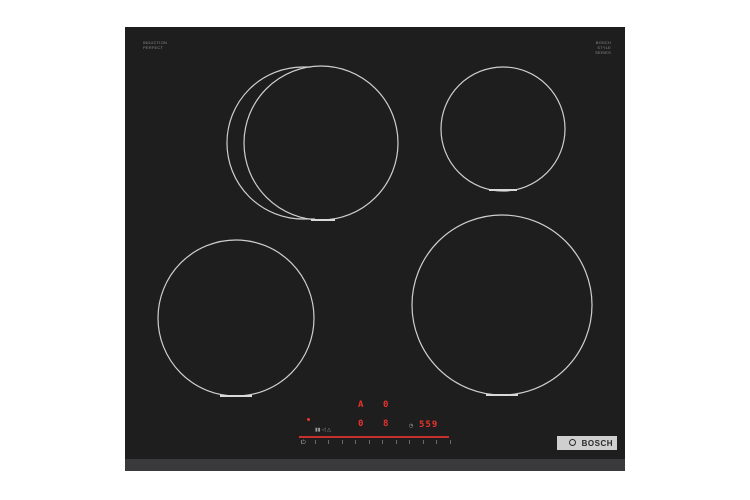 The height and width of the screenshot is (500, 750). I want to click on power-slider, so click(374, 437).